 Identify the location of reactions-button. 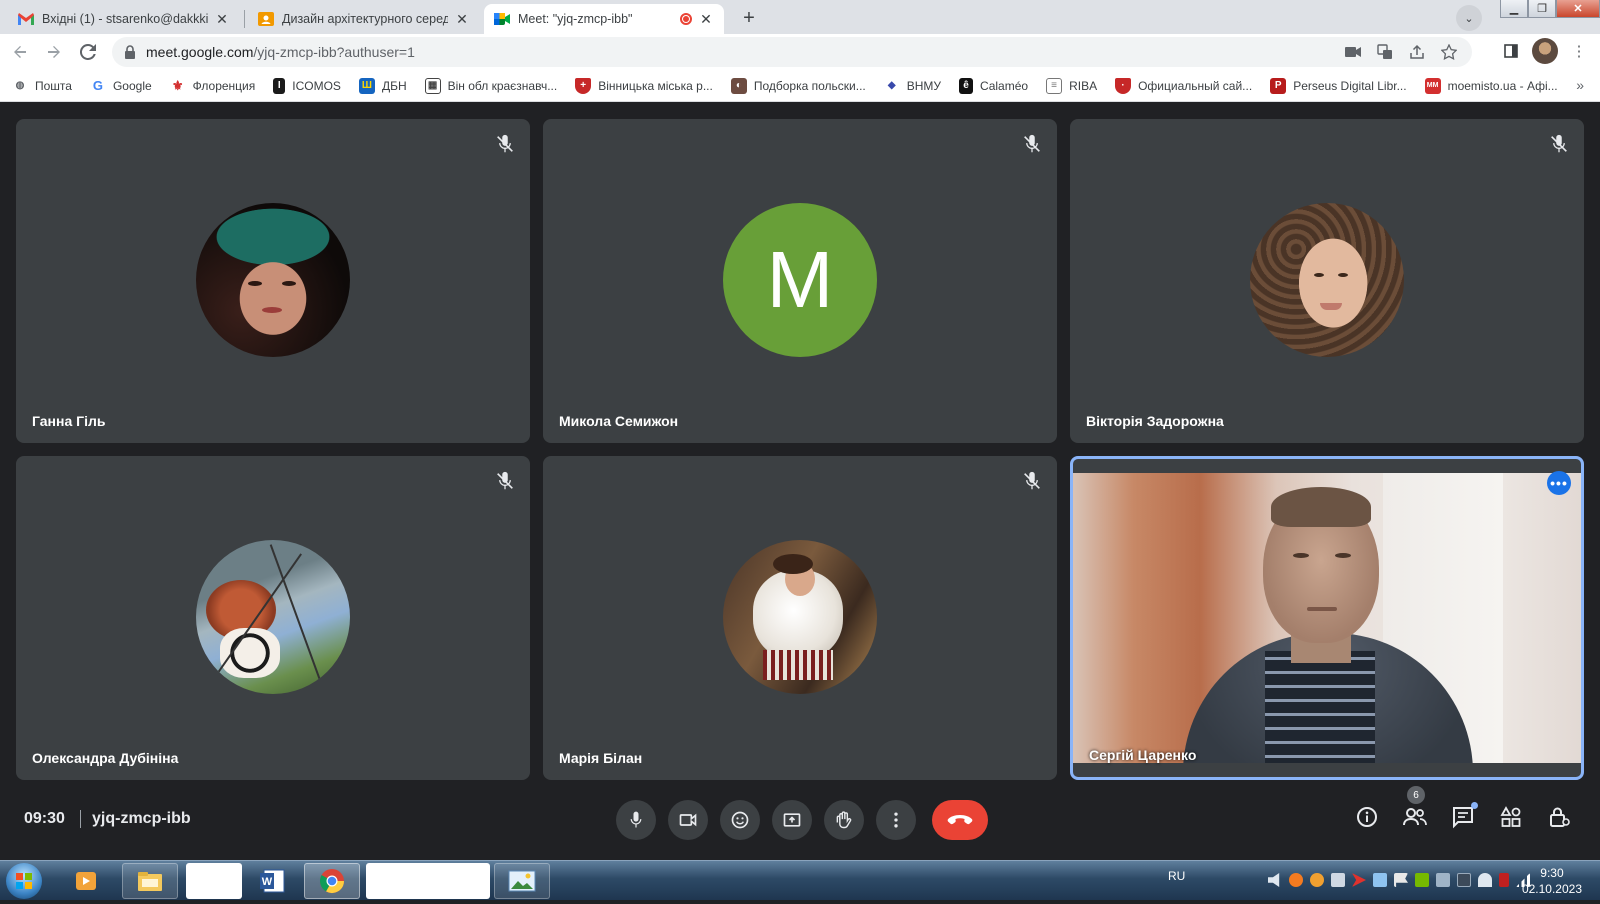
(740, 820).